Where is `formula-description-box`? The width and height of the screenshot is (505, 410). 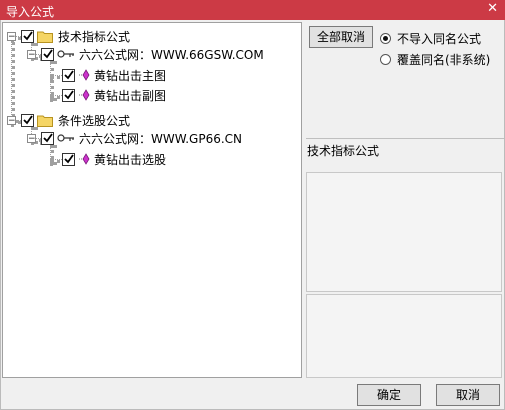 formula-description-box is located at coordinates (404, 232).